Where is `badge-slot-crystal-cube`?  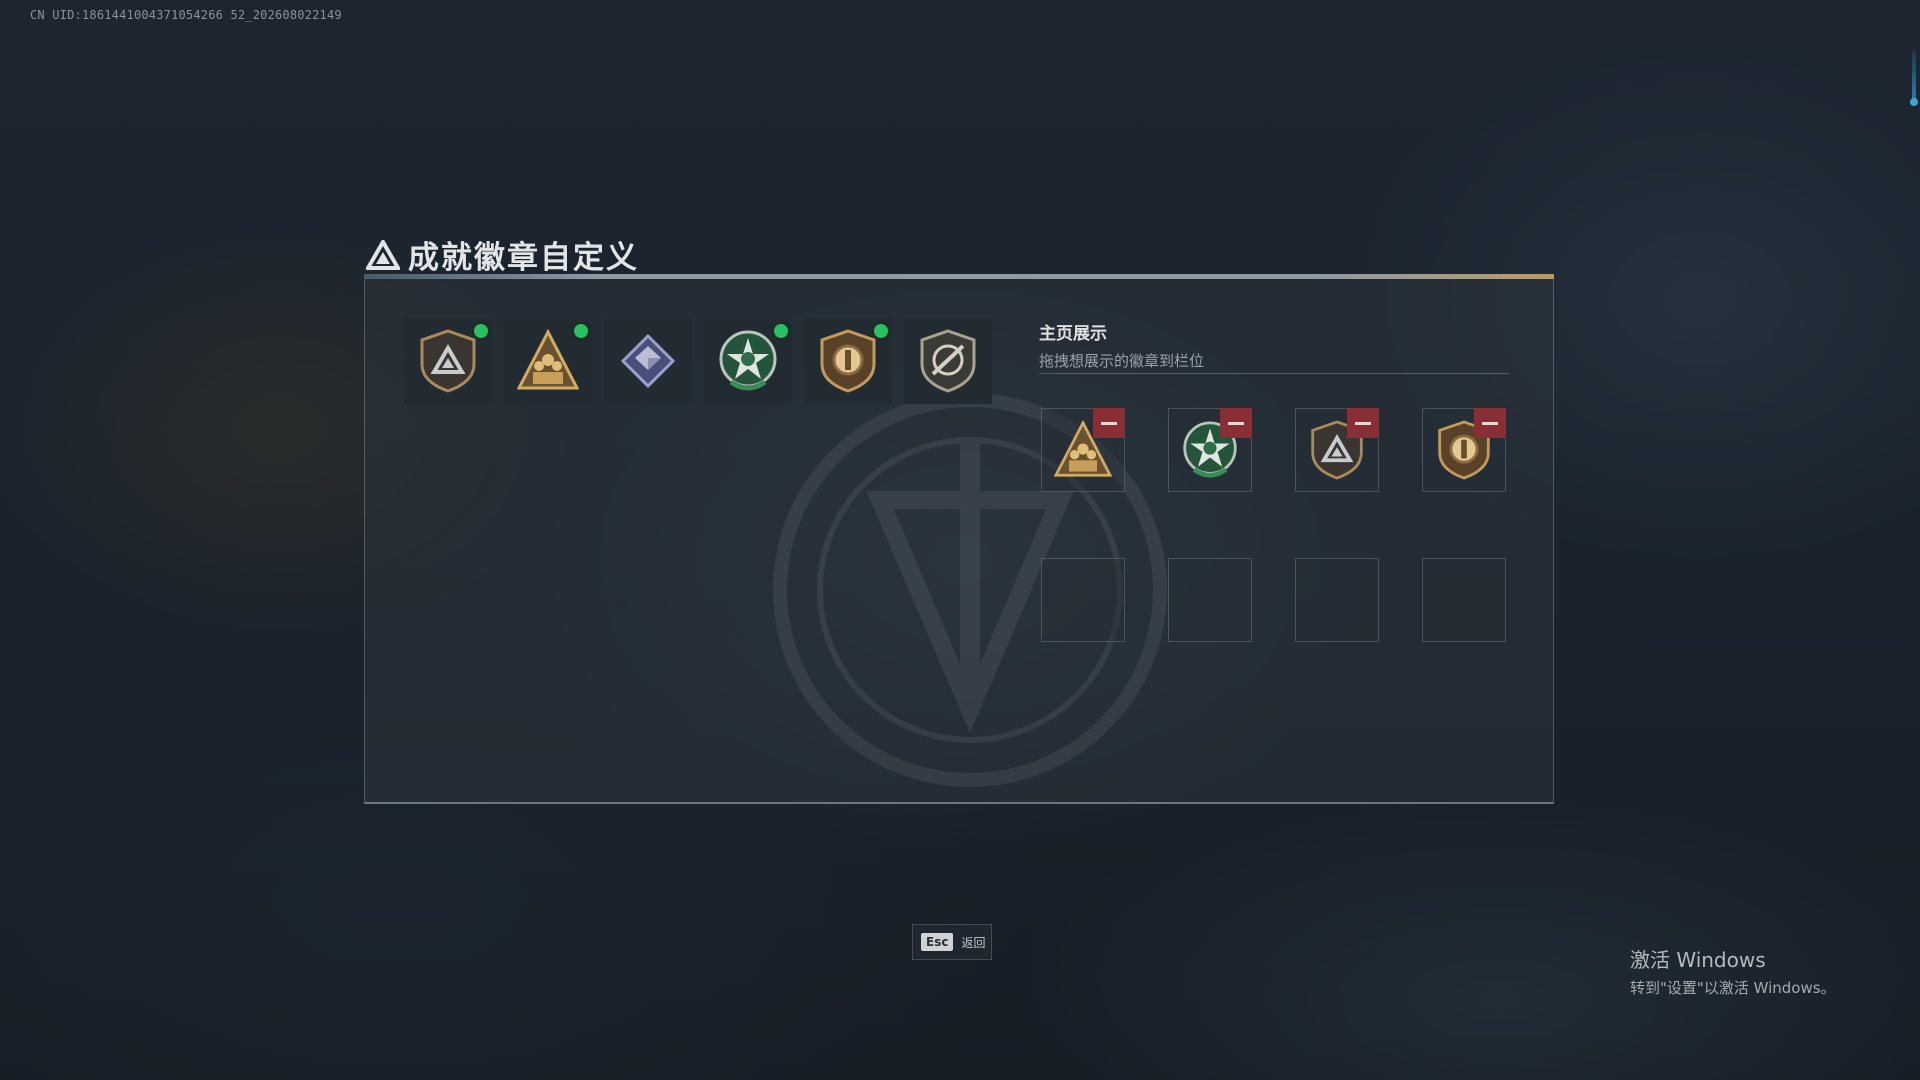
badge-slot-crystal-cube is located at coordinates (648, 361).